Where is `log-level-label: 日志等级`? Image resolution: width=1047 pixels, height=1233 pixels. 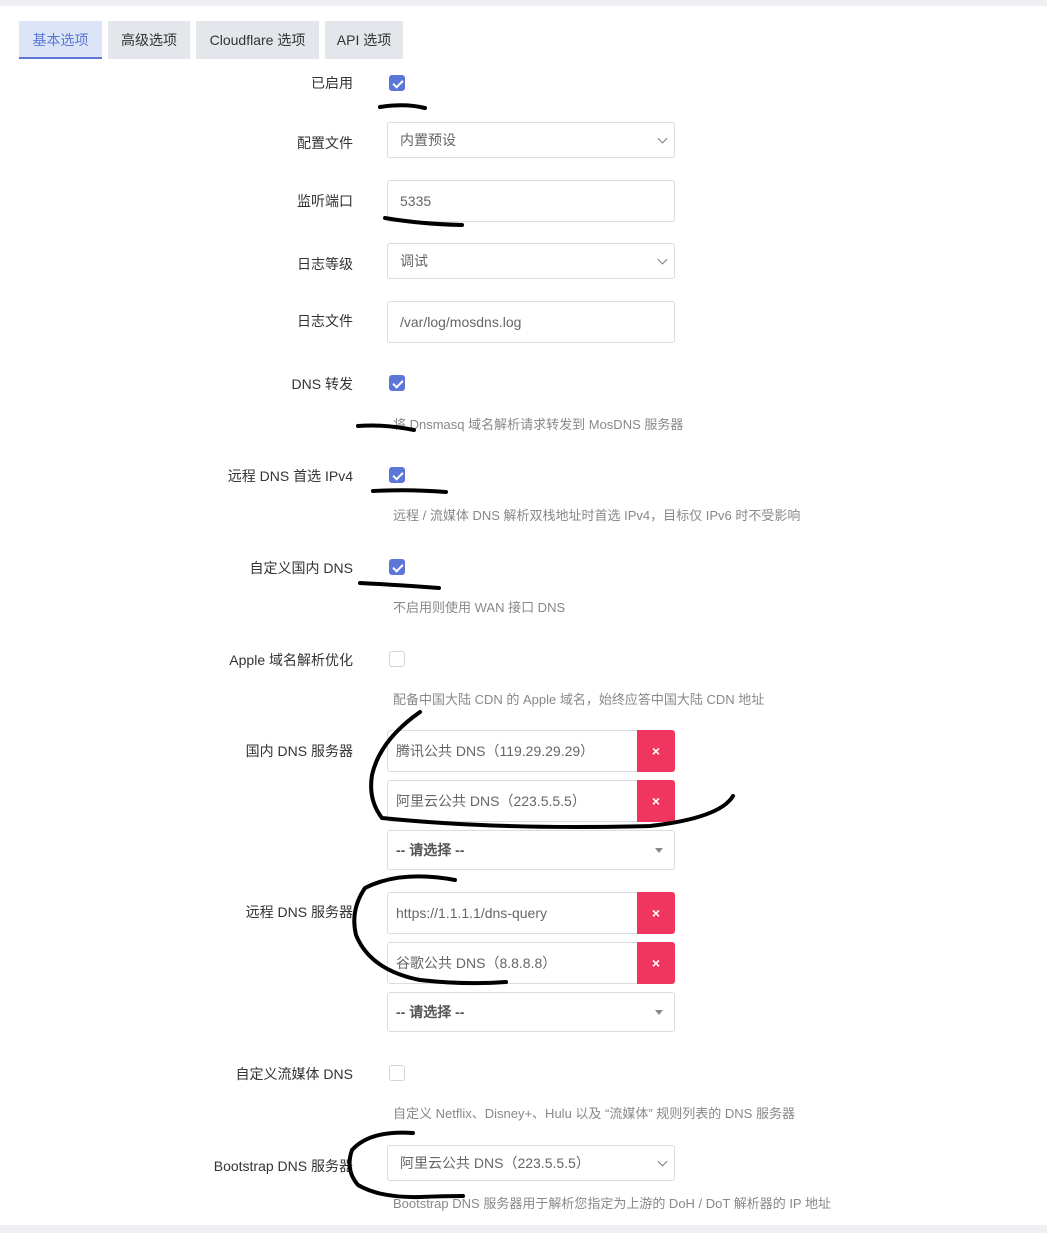
log-level-label: 日志等级 is located at coordinates (325, 264).